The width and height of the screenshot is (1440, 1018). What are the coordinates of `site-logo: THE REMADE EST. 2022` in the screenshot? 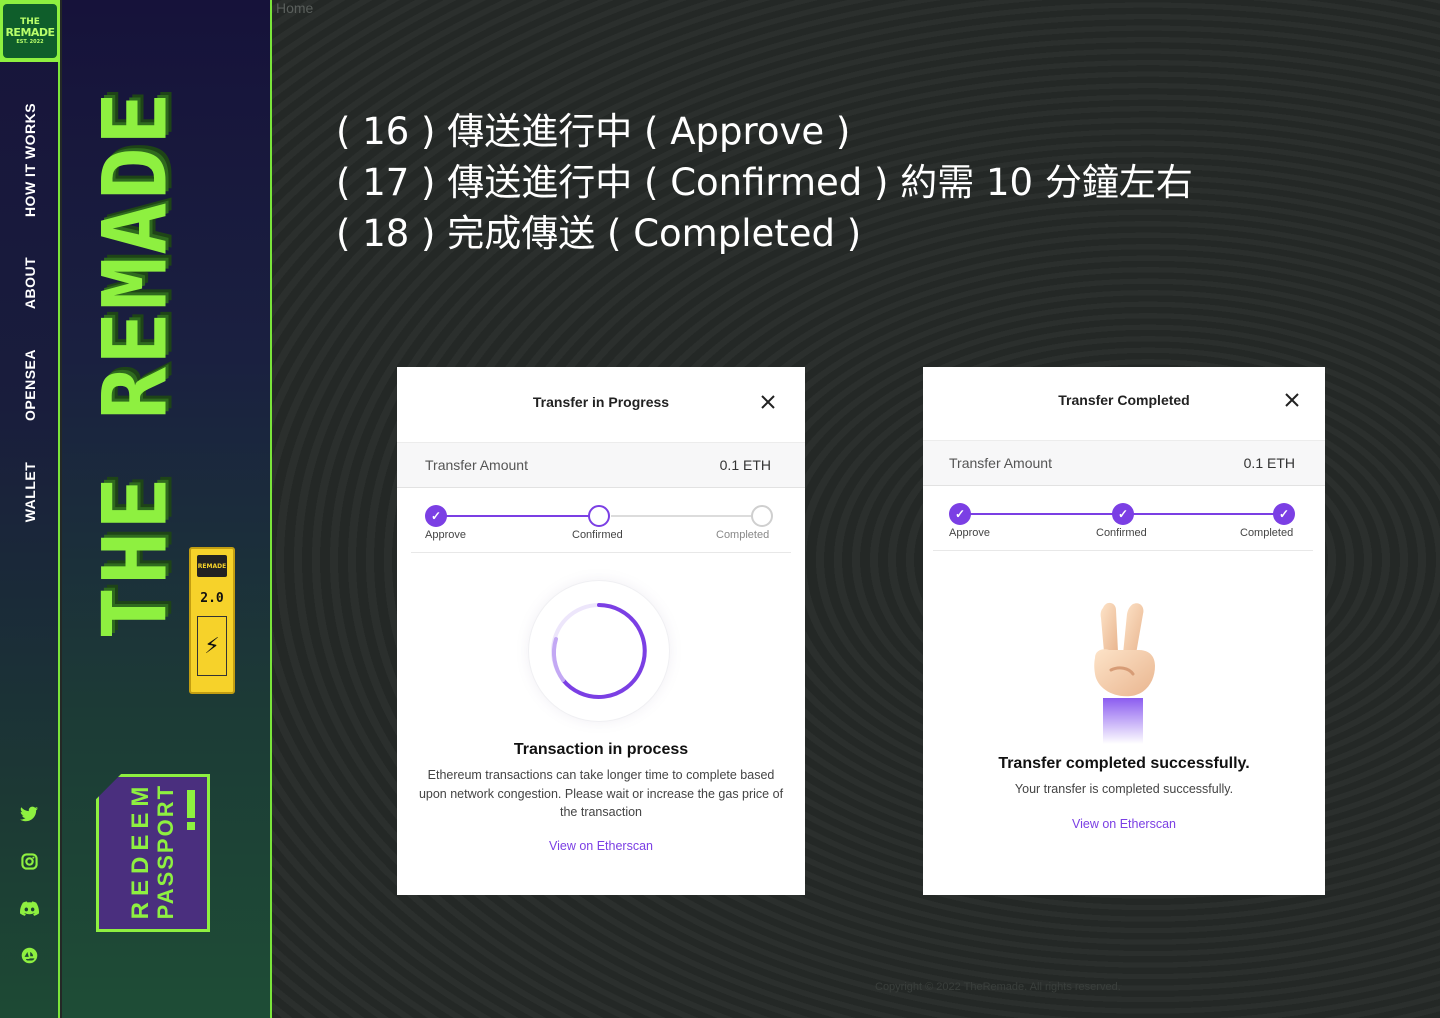 It's located at (30, 31).